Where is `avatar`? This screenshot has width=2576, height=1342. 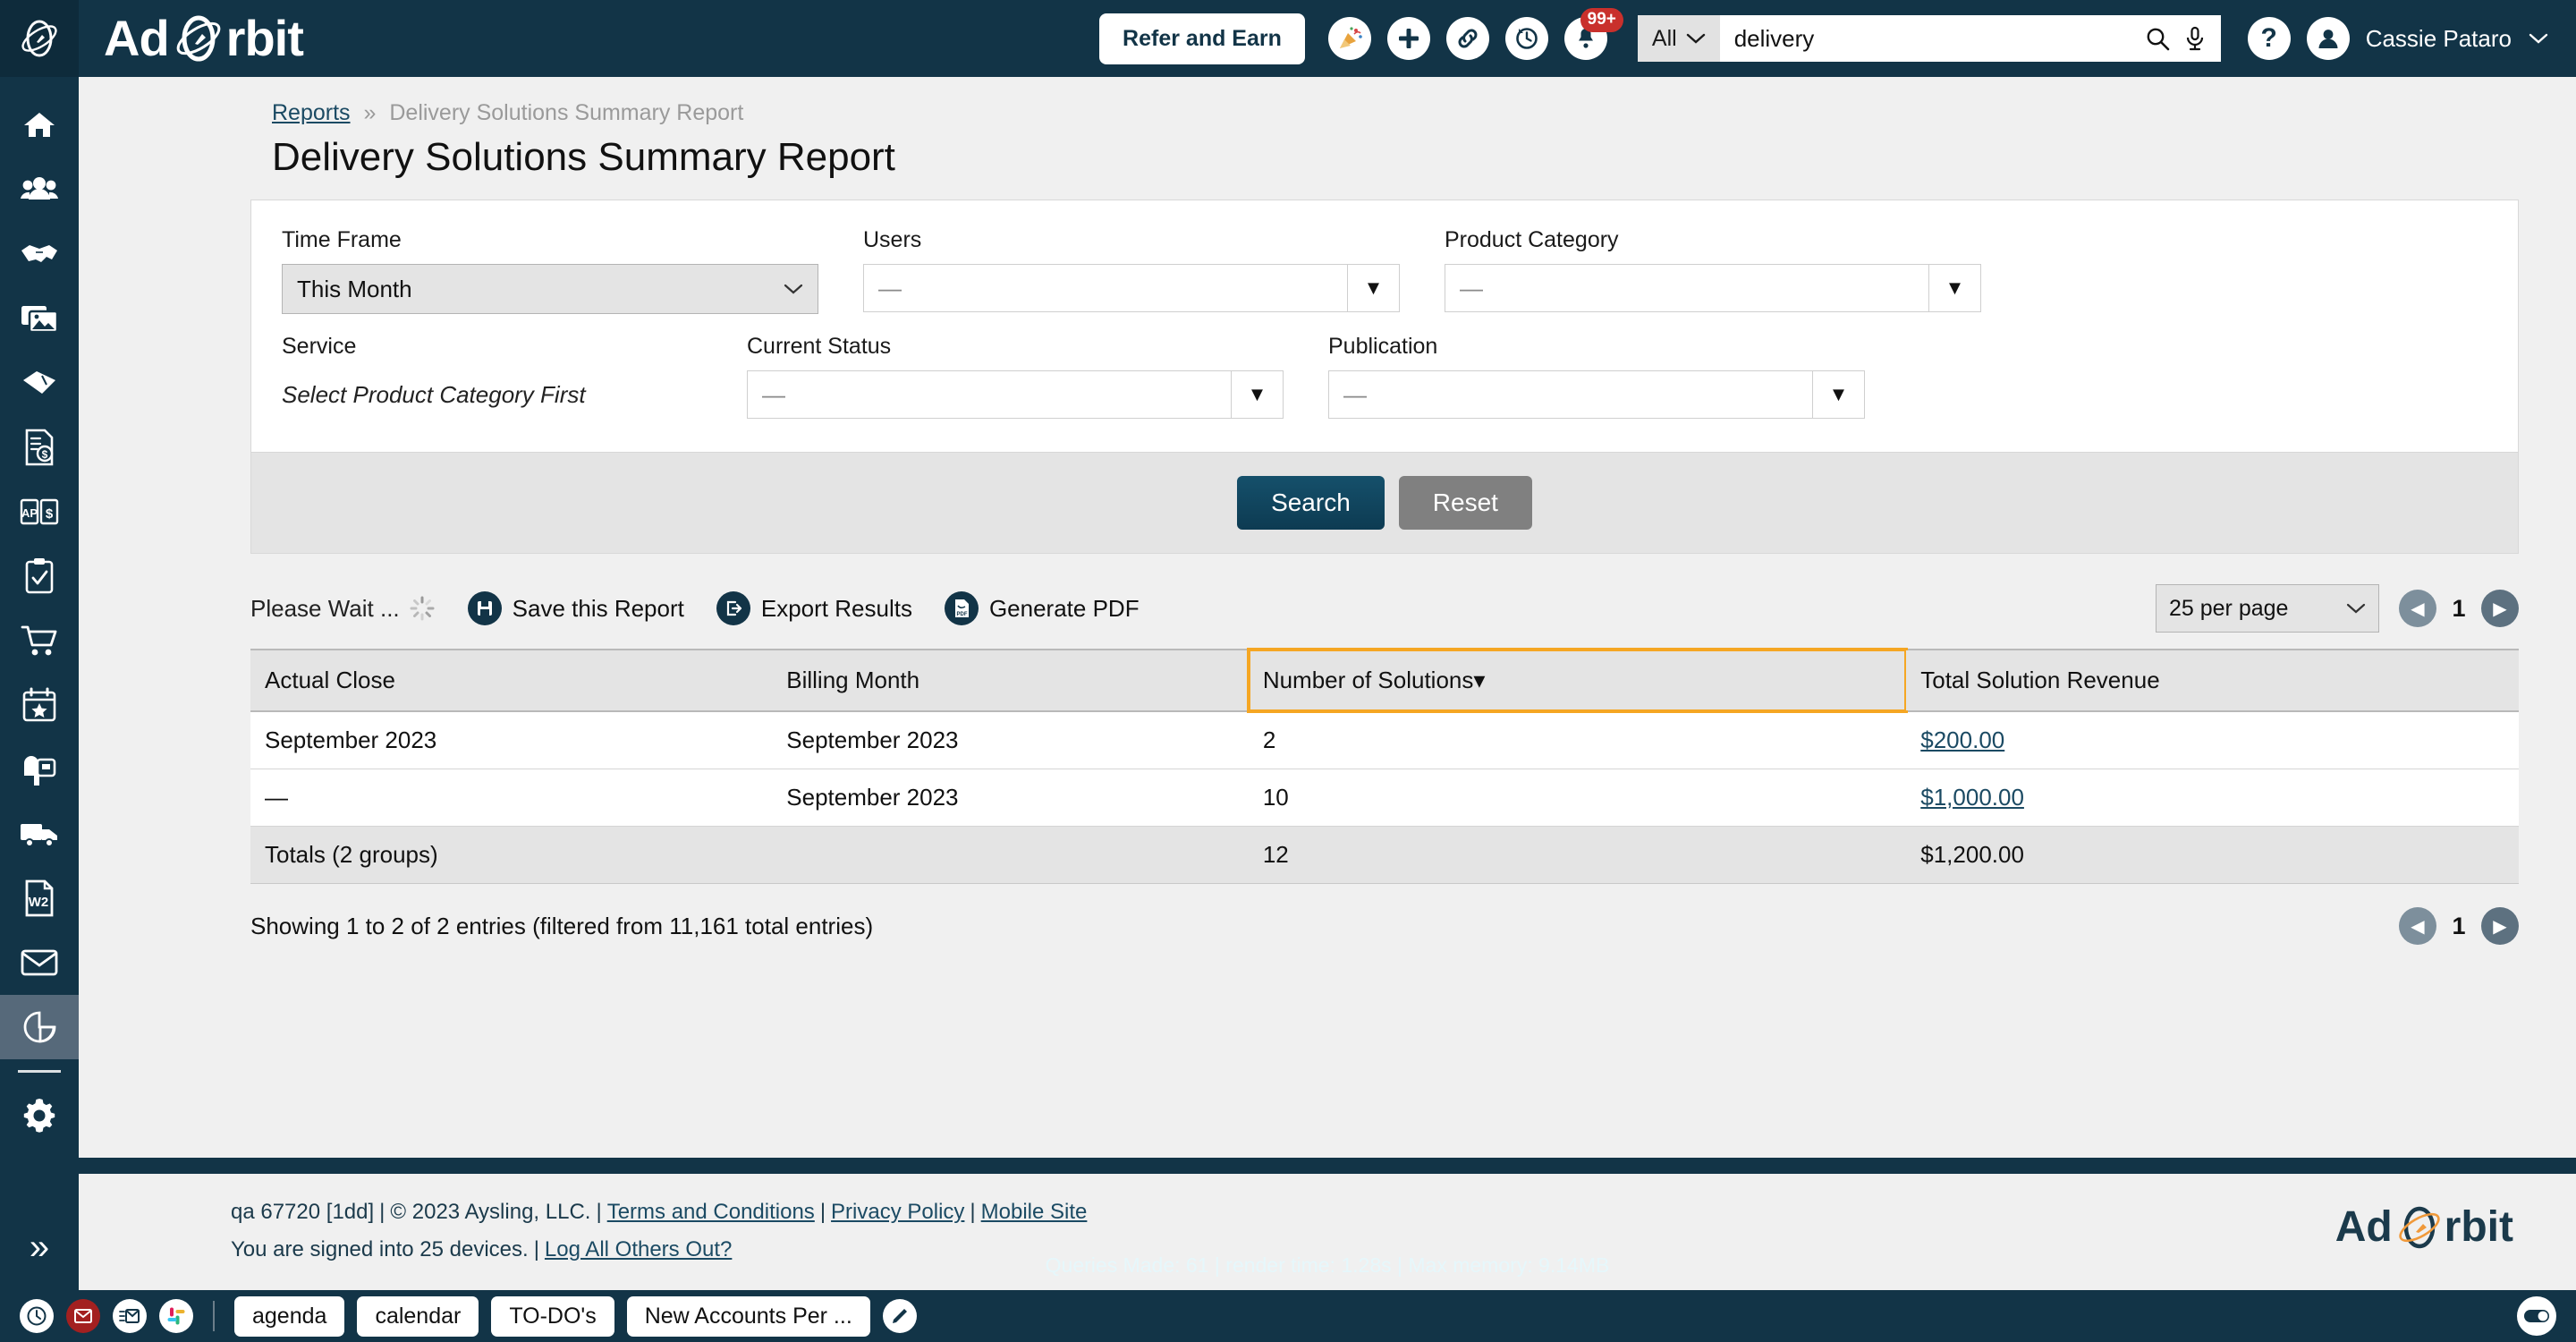
avatar is located at coordinates (2328, 39).